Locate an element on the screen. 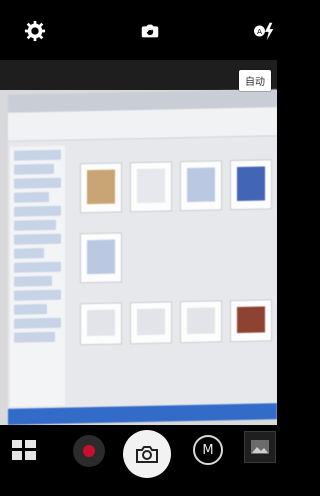  flash-auto-icon: A is located at coordinates (265, 31).